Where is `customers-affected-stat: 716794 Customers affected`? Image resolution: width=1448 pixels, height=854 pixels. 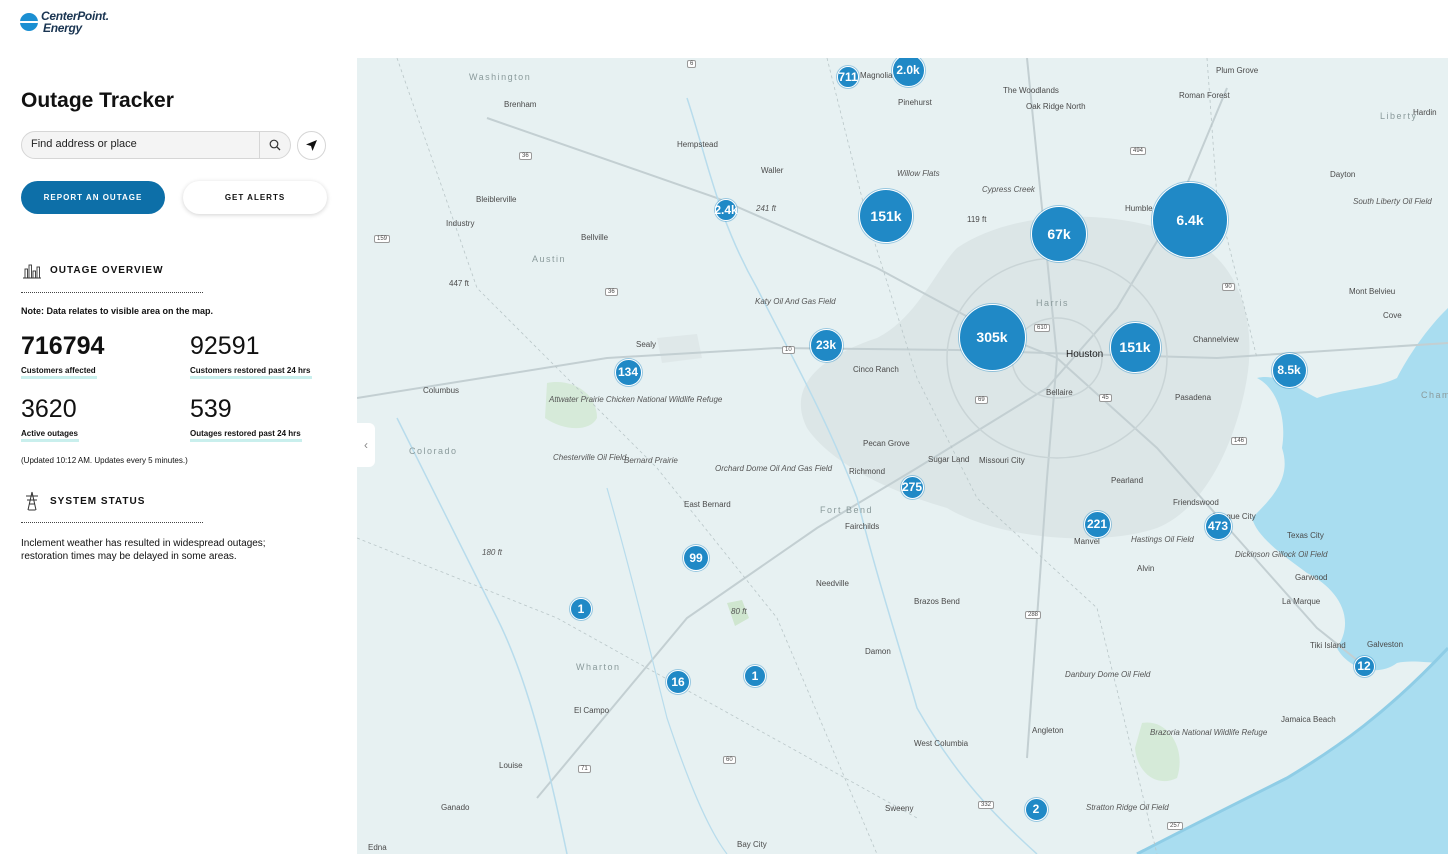
customers-affected-stat: 716794 Customers affected is located at coordinates (62, 355).